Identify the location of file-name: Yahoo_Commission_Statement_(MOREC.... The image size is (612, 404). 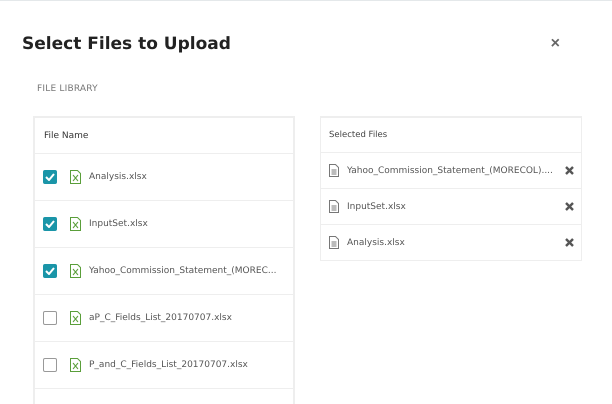
(182, 271).